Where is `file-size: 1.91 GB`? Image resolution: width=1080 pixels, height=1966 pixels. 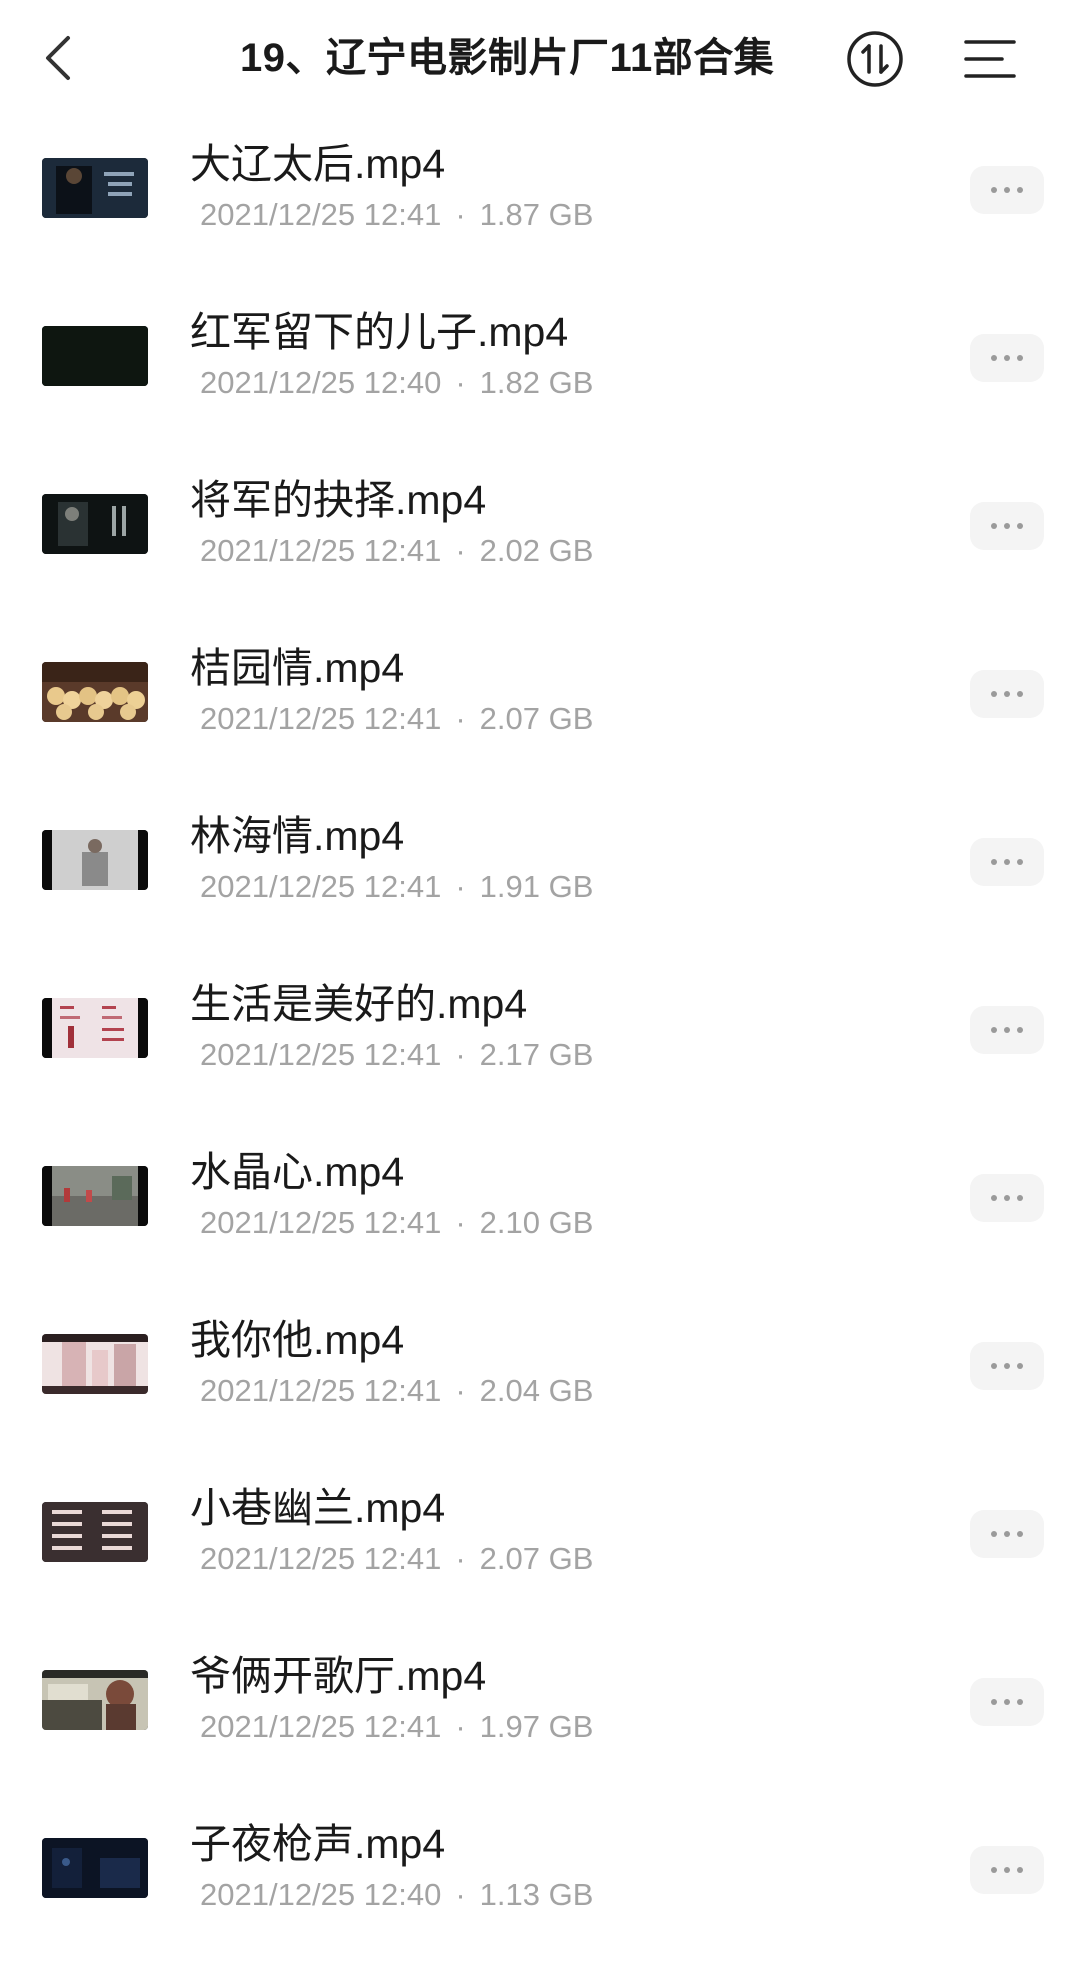 file-size: 1.91 GB is located at coordinates (536, 886).